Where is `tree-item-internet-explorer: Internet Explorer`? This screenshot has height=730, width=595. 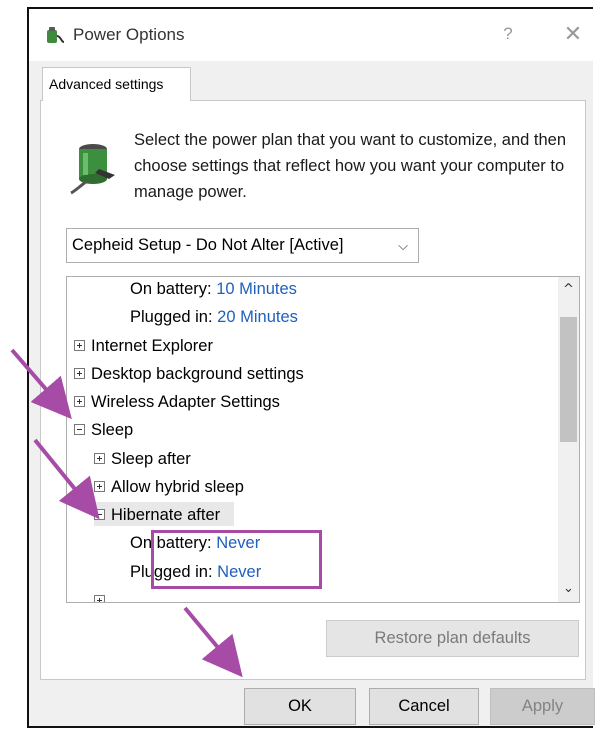 tree-item-internet-explorer: Internet Explorer is located at coordinates (143, 346).